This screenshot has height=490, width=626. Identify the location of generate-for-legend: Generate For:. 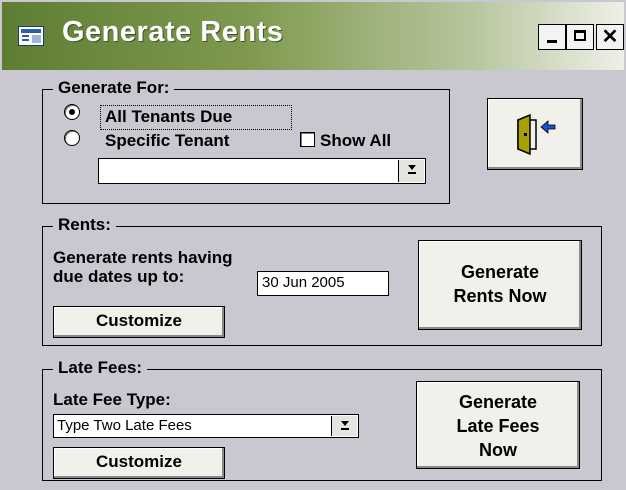
(114, 88).